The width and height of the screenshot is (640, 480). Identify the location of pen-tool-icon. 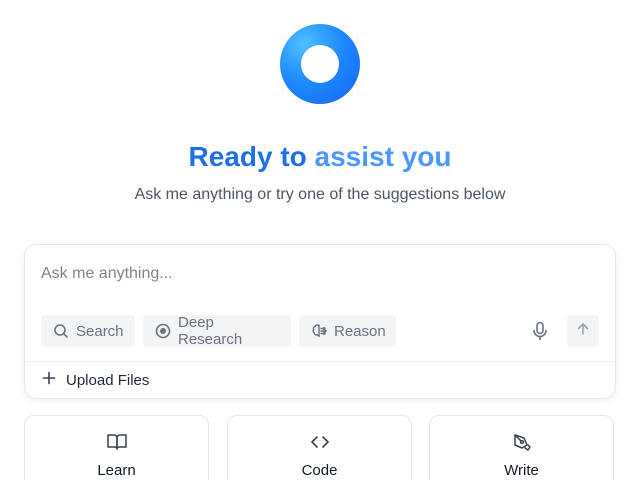
(521, 442).